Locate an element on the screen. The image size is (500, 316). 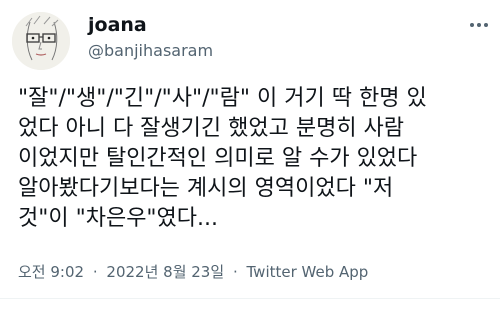
author-display-name: joana is located at coordinates (150, 25).